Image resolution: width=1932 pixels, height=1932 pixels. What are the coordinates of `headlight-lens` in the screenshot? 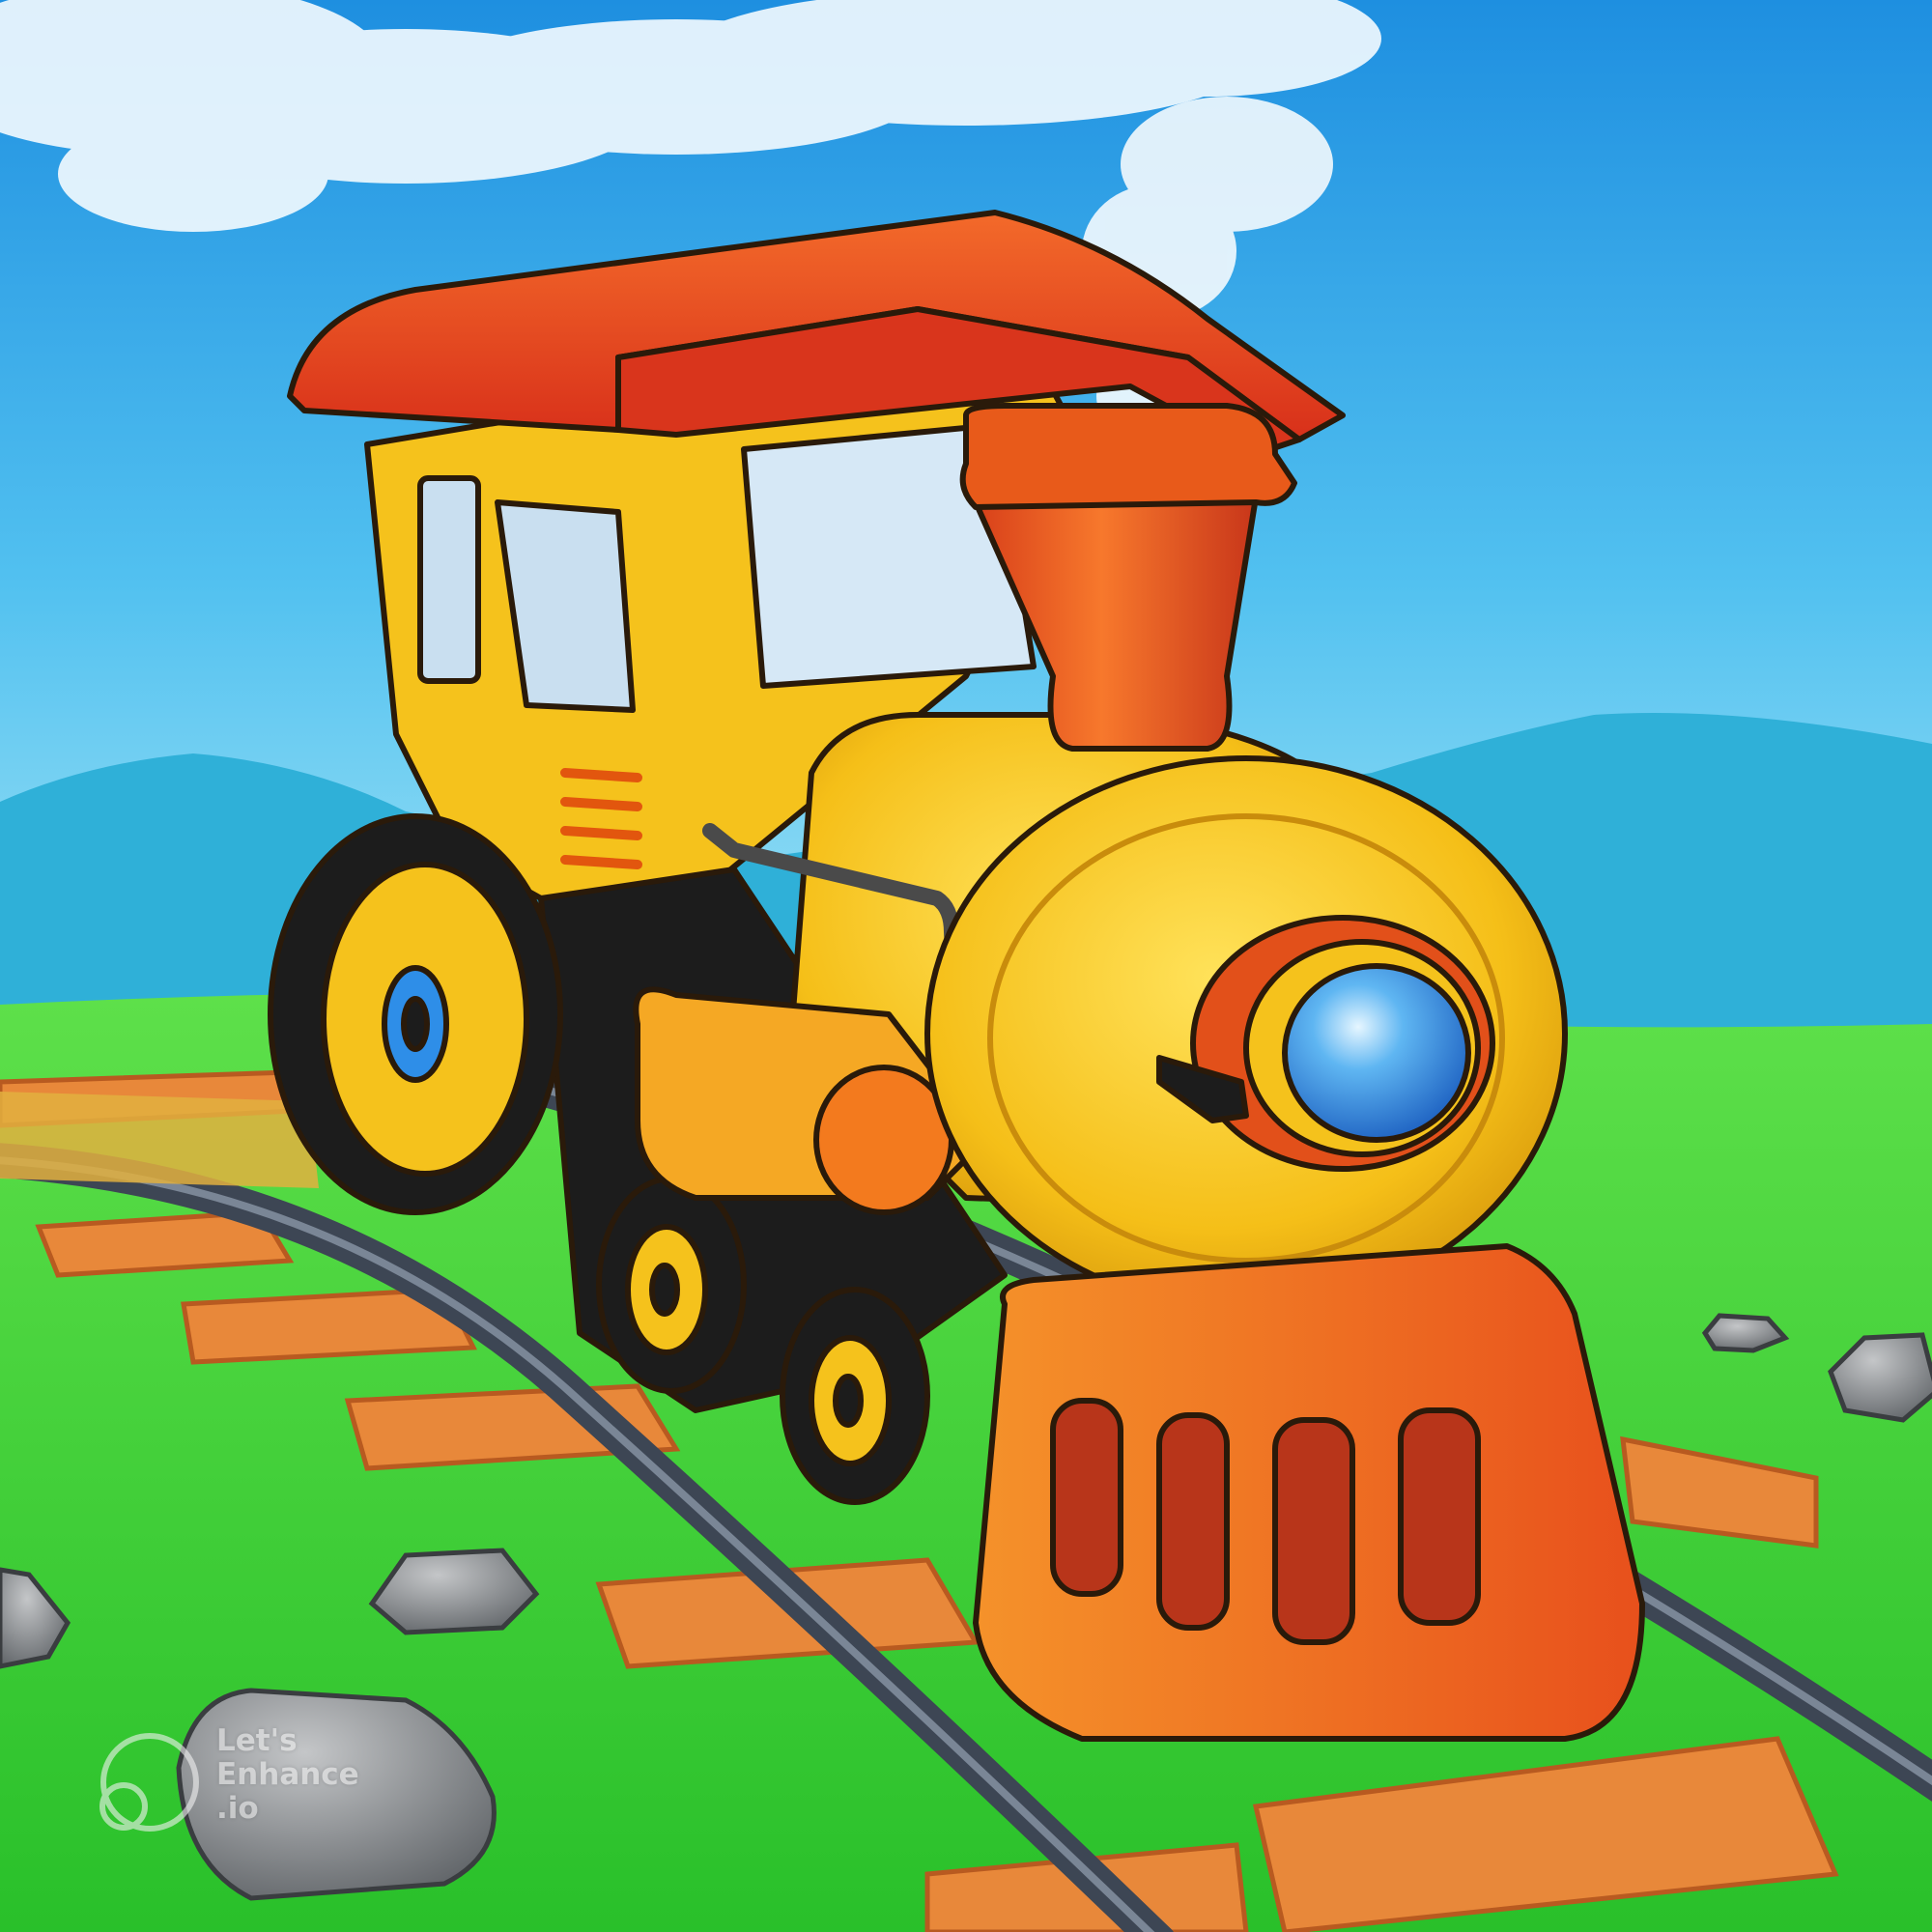 It's located at (1376, 1053).